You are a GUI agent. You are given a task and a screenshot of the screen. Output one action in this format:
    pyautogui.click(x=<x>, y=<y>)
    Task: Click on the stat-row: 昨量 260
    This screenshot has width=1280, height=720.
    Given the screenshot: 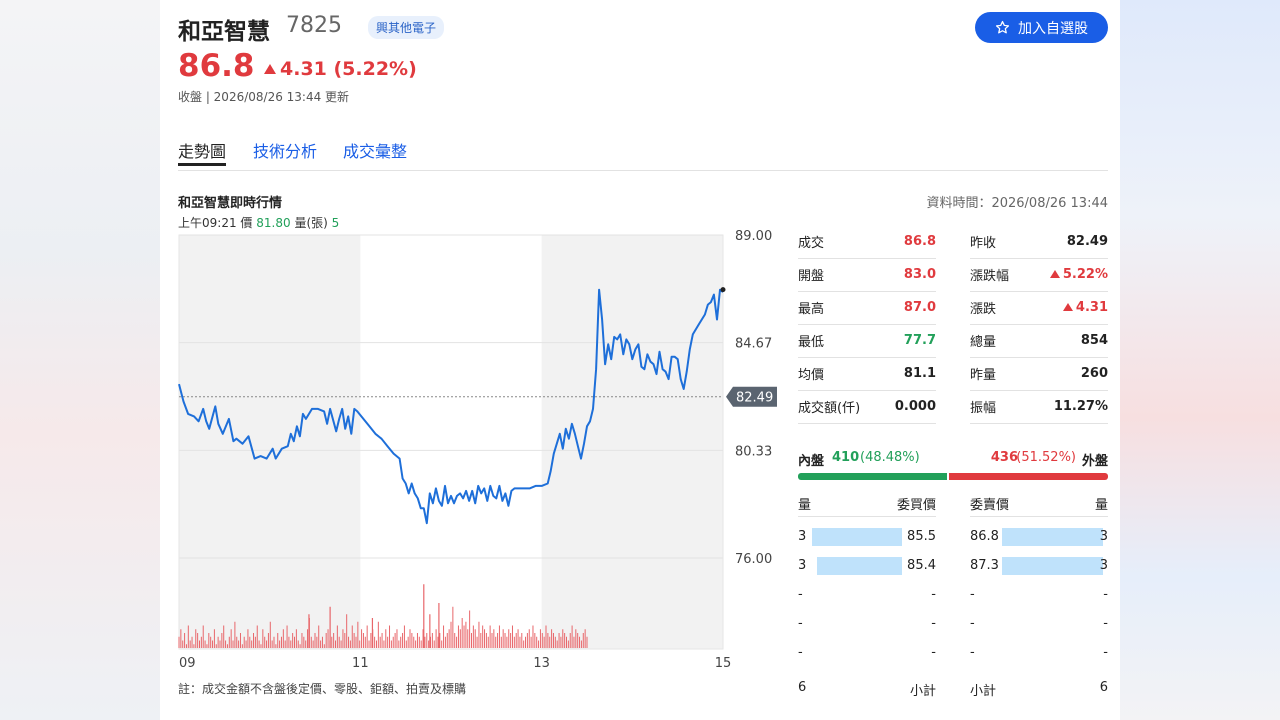 What is the action you would take?
    pyautogui.click(x=1039, y=374)
    